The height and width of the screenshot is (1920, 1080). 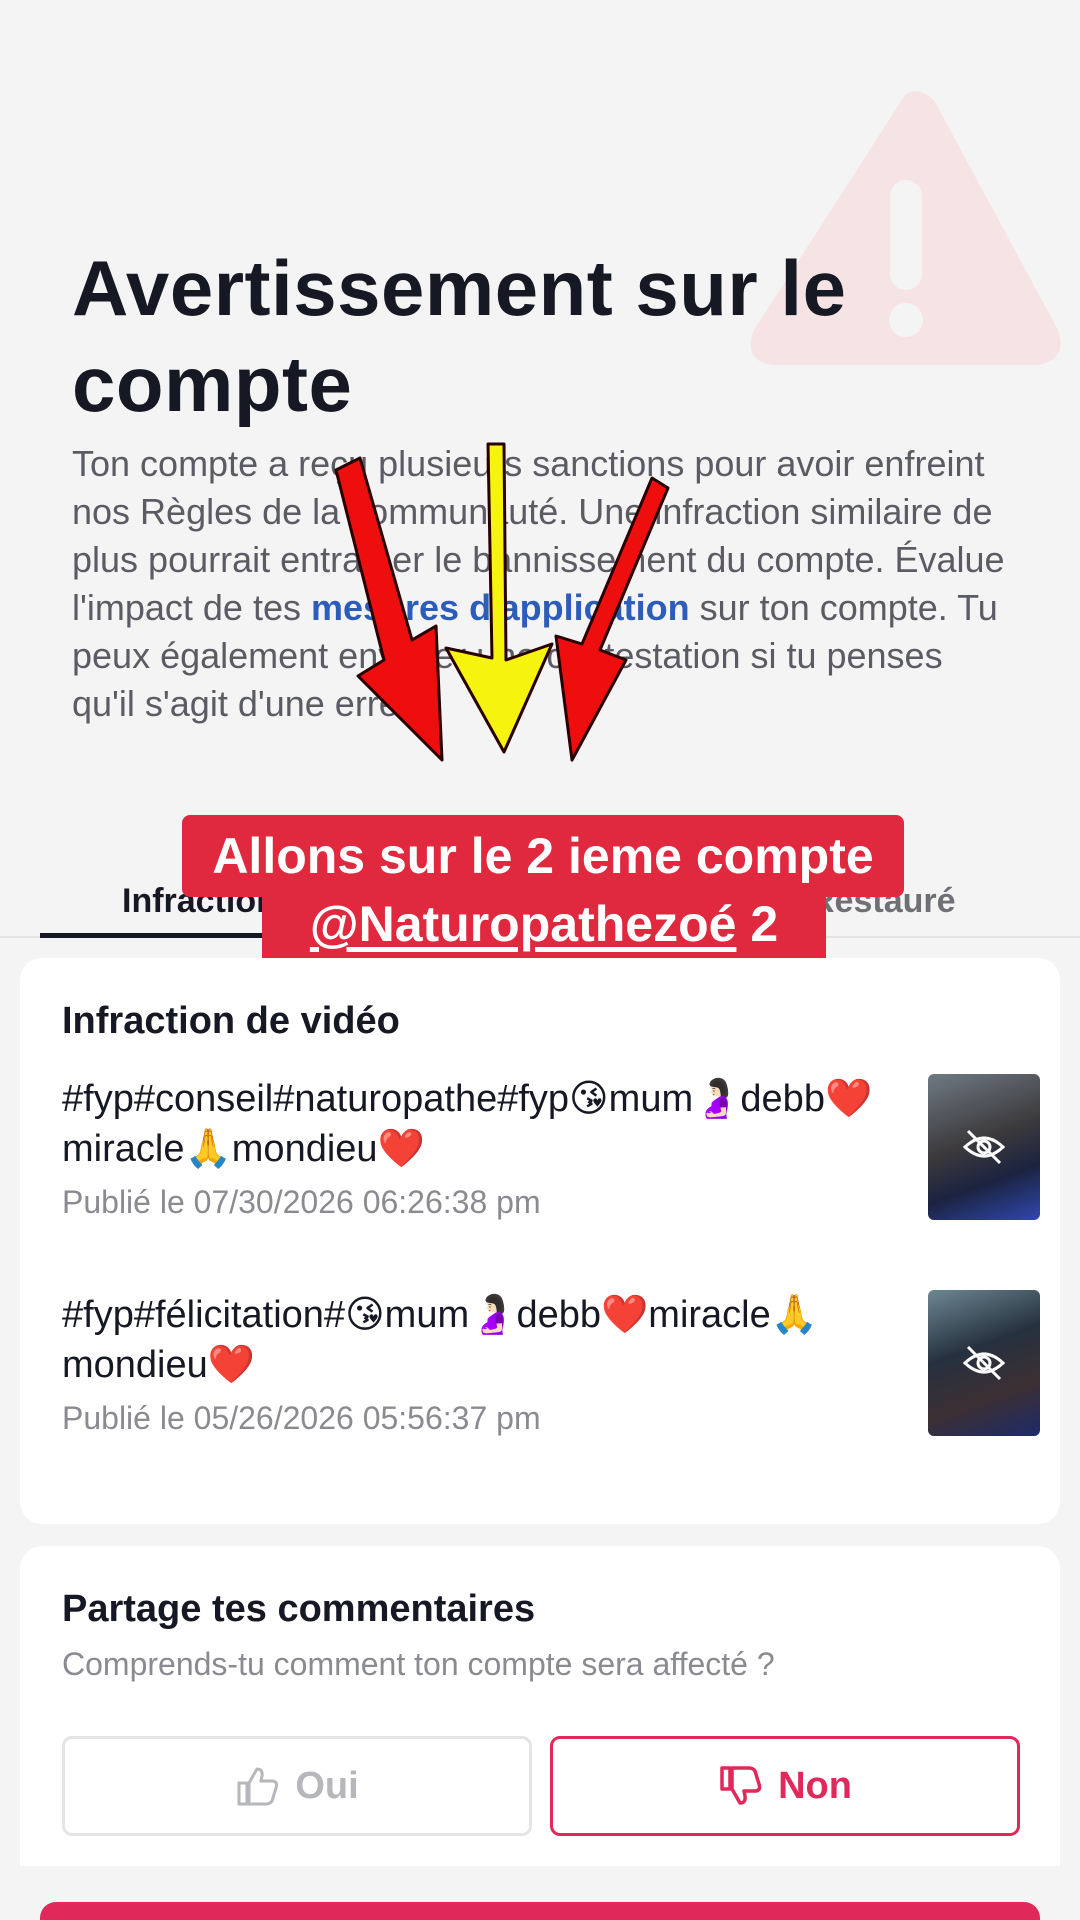 I want to click on no-button: Non, so click(x=785, y=1786).